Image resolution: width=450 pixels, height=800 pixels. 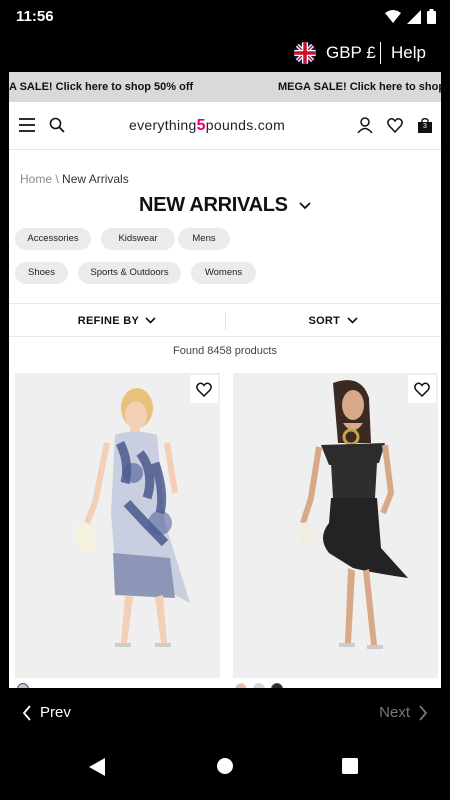 I want to click on breadcrumb: Home \ New Arrivals, so click(x=74, y=179).